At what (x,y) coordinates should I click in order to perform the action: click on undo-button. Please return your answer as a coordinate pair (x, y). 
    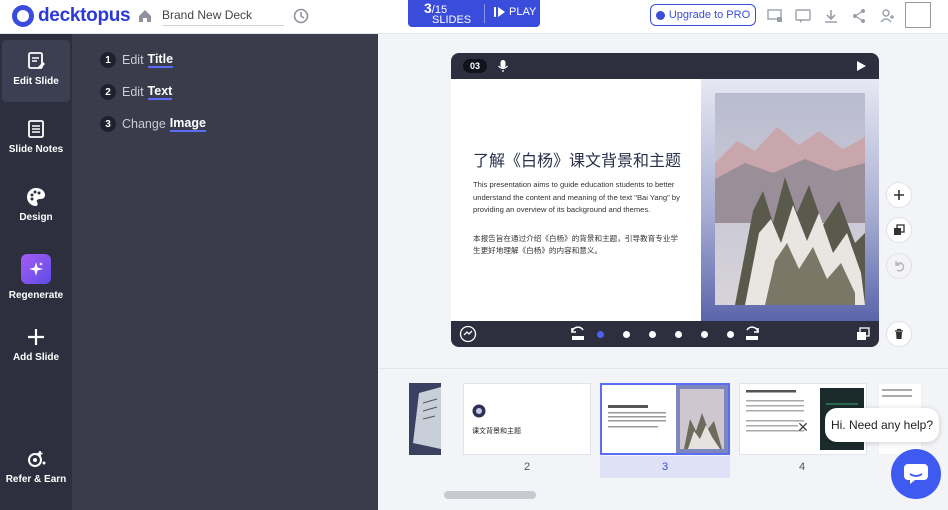
    Looking at the image, I should click on (899, 266).